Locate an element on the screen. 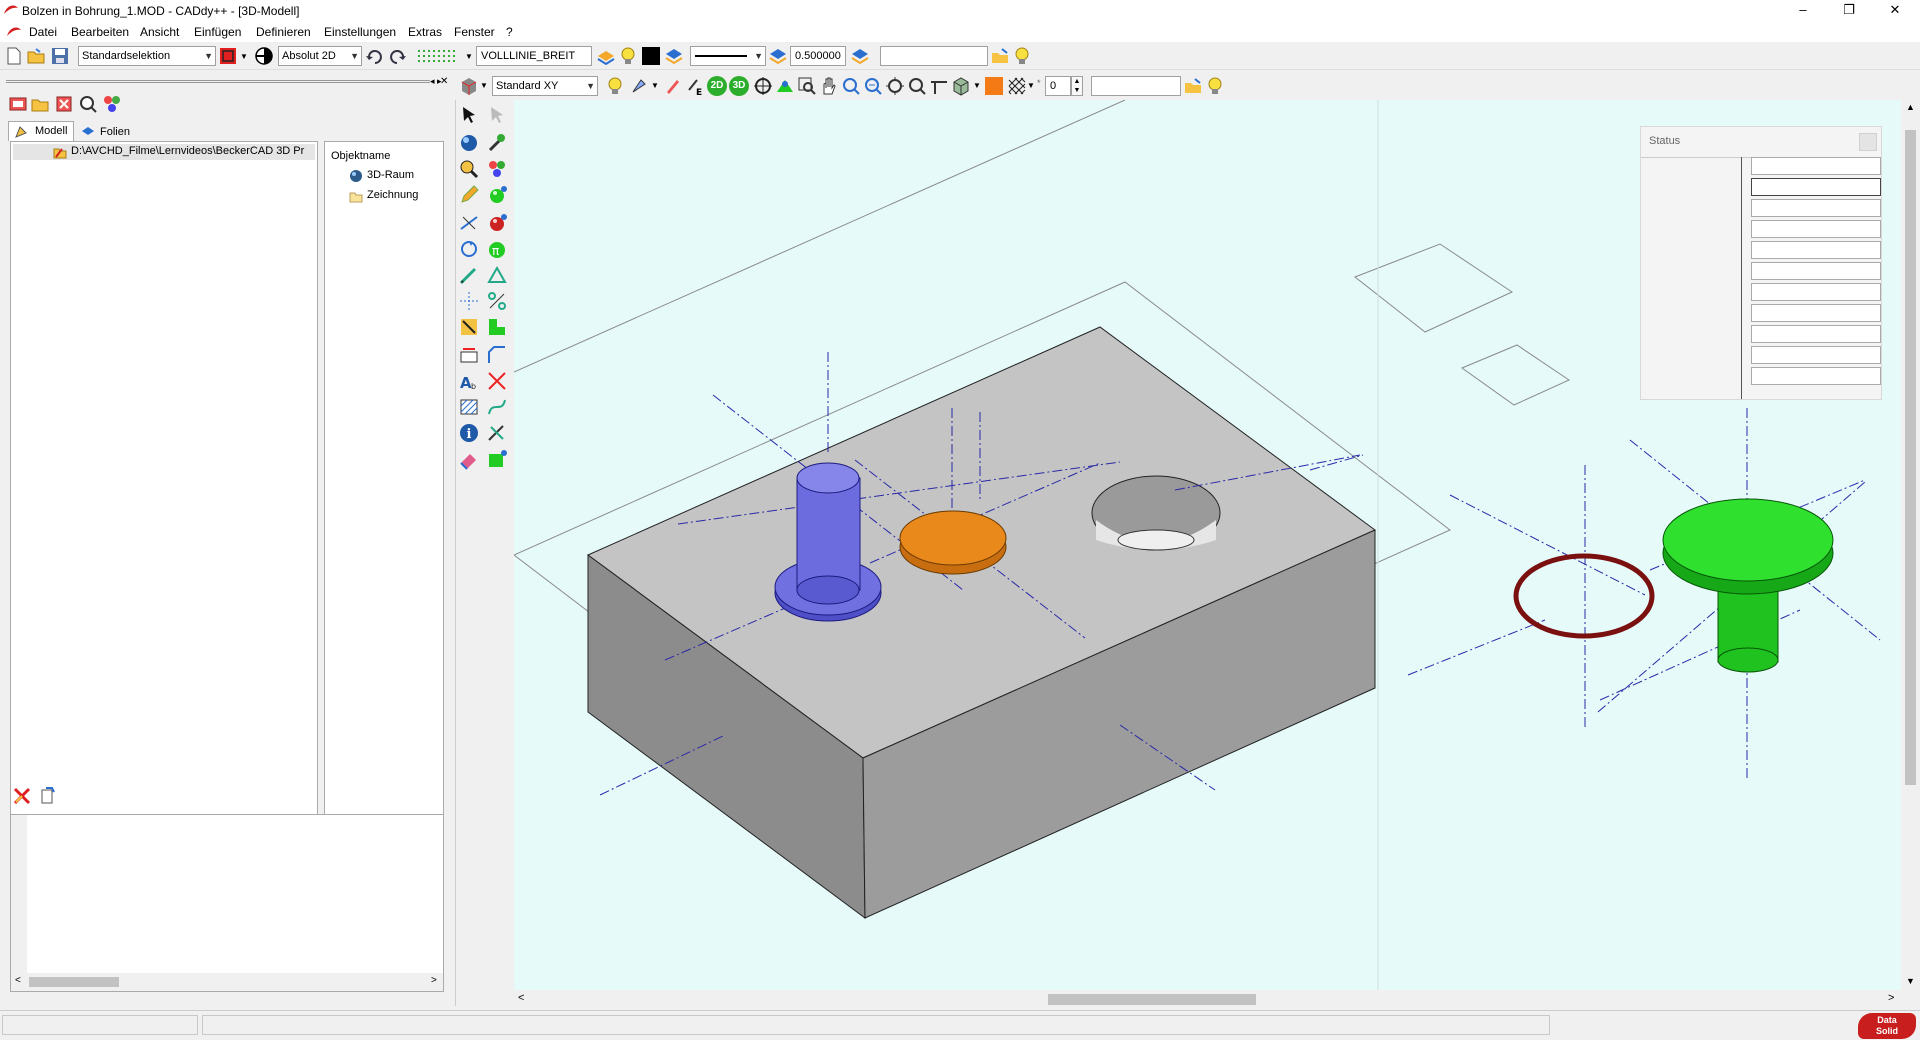 This screenshot has width=1920, height=1040. object-3d-raum: 3D-Raum is located at coordinates (394, 176).